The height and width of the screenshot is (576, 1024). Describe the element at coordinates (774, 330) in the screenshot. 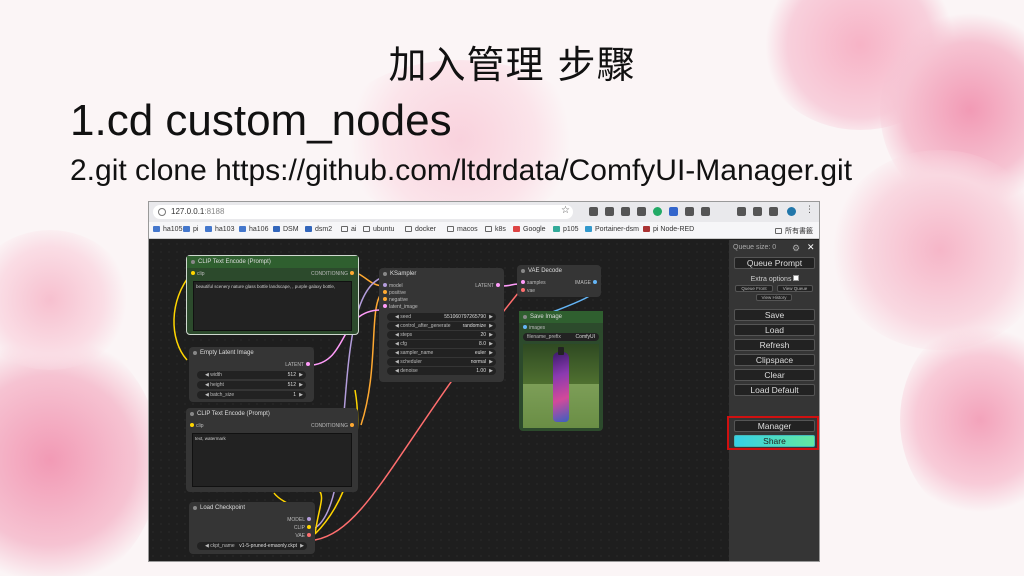

I see `load-button: Load` at that location.